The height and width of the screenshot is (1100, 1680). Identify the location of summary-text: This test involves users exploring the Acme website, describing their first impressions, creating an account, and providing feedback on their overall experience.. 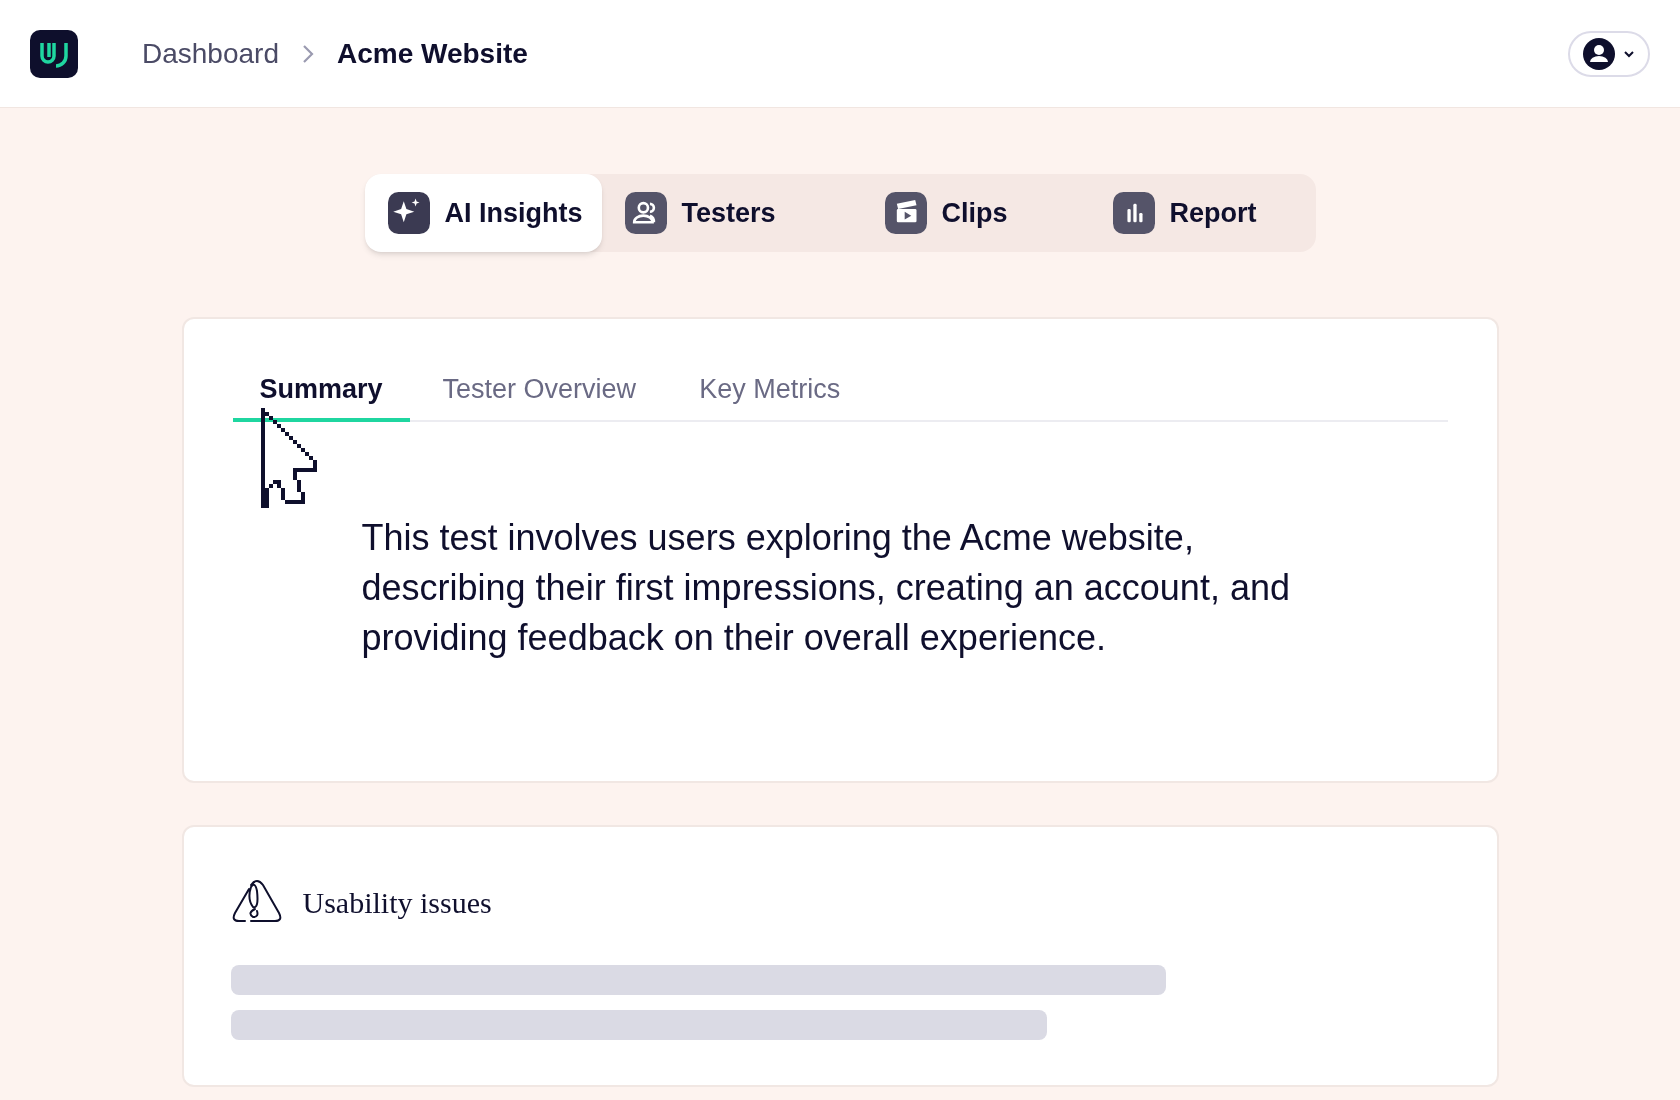
(826, 588).